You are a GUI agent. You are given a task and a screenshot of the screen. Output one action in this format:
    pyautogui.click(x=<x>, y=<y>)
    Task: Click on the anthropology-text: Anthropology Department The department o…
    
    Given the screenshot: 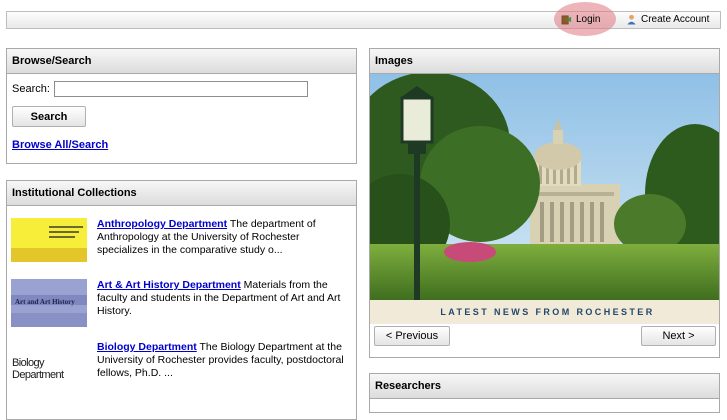 What is the action you would take?
    pyautogui.click(x=224, y=237)
    